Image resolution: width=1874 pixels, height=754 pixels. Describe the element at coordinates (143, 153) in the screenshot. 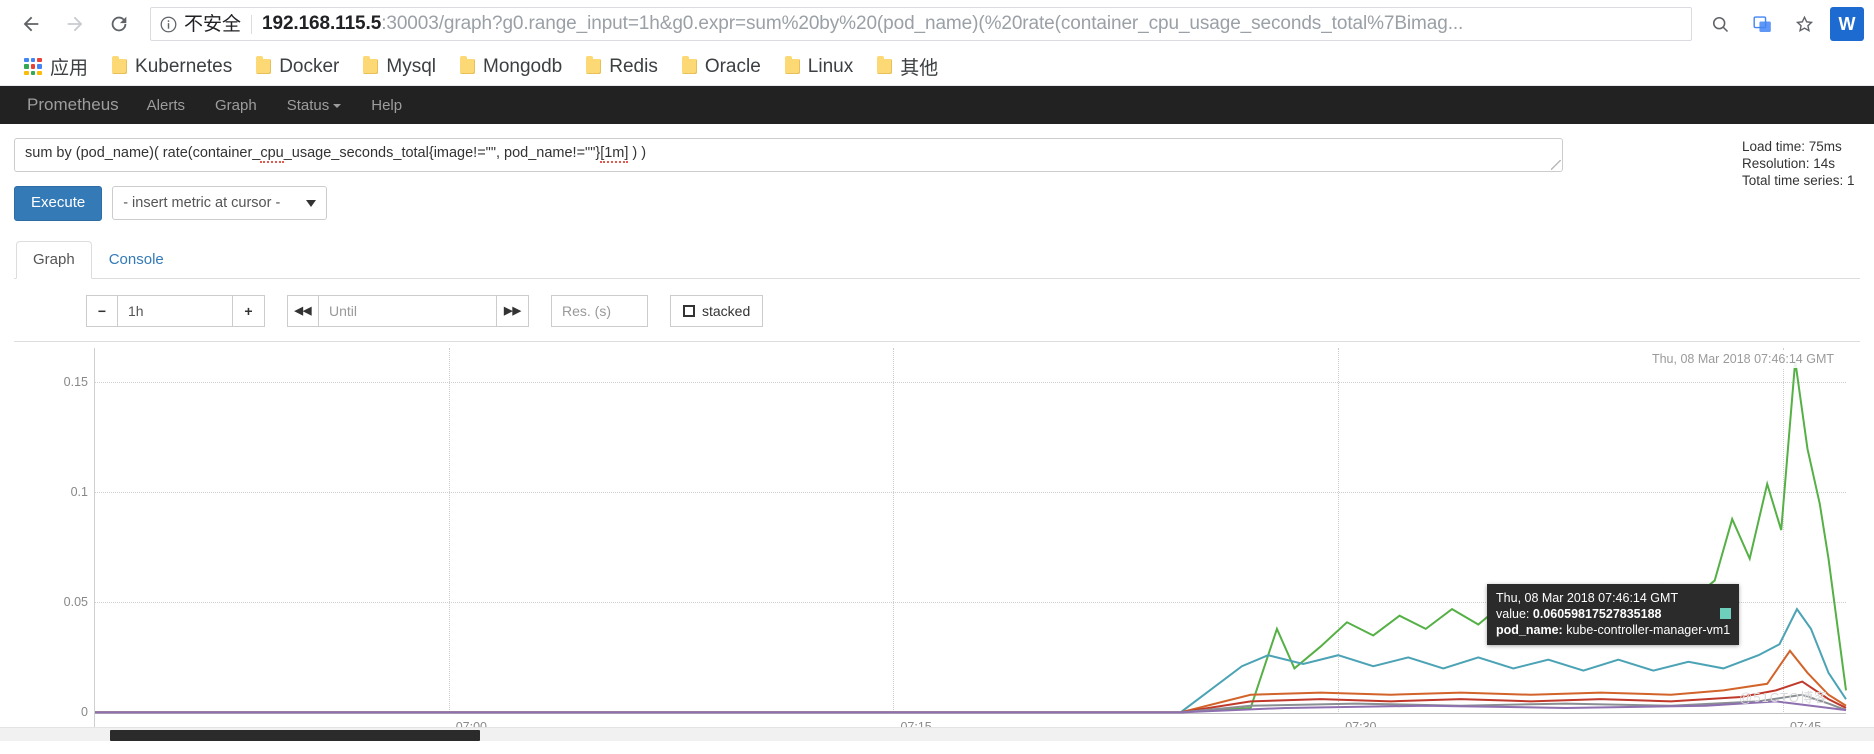

I see `expr-text-1: sum by (pod_name)( rate(container_` at that location.